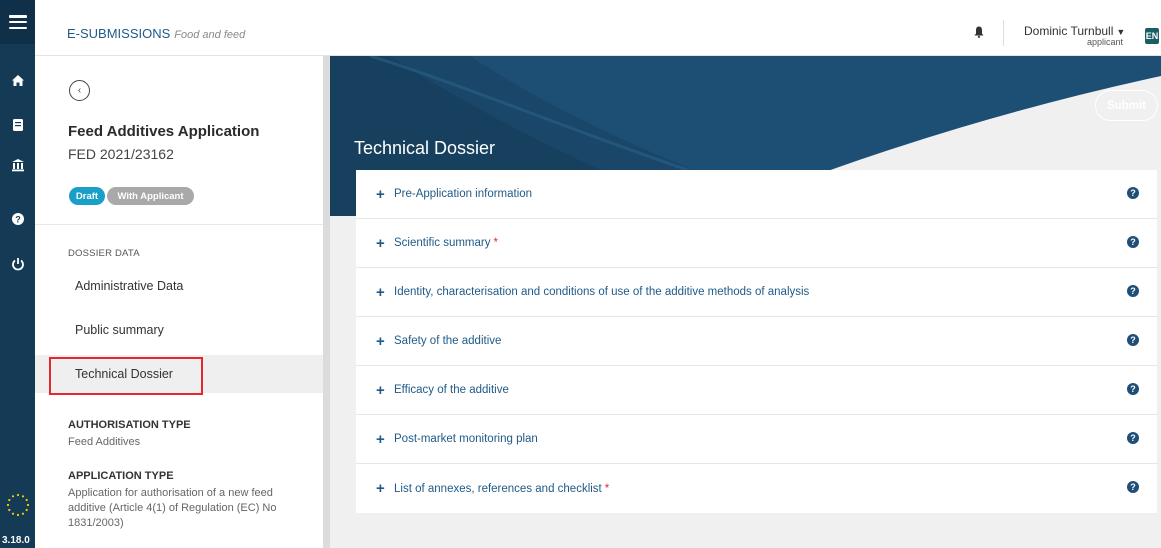 The image size is (1161, 548). What do you see at coordinates (164, 131) in the screenshot?
I see `application-title: Feed Additives Application` at bounding box center [164, 131].